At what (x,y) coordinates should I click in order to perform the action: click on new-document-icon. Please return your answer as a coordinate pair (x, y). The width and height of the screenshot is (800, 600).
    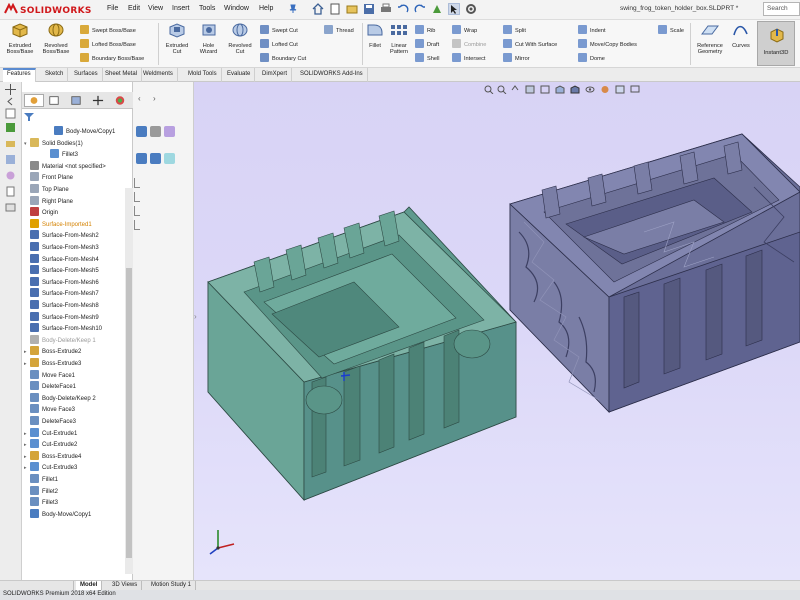
    Looking at the image, I should click on (335, 9).